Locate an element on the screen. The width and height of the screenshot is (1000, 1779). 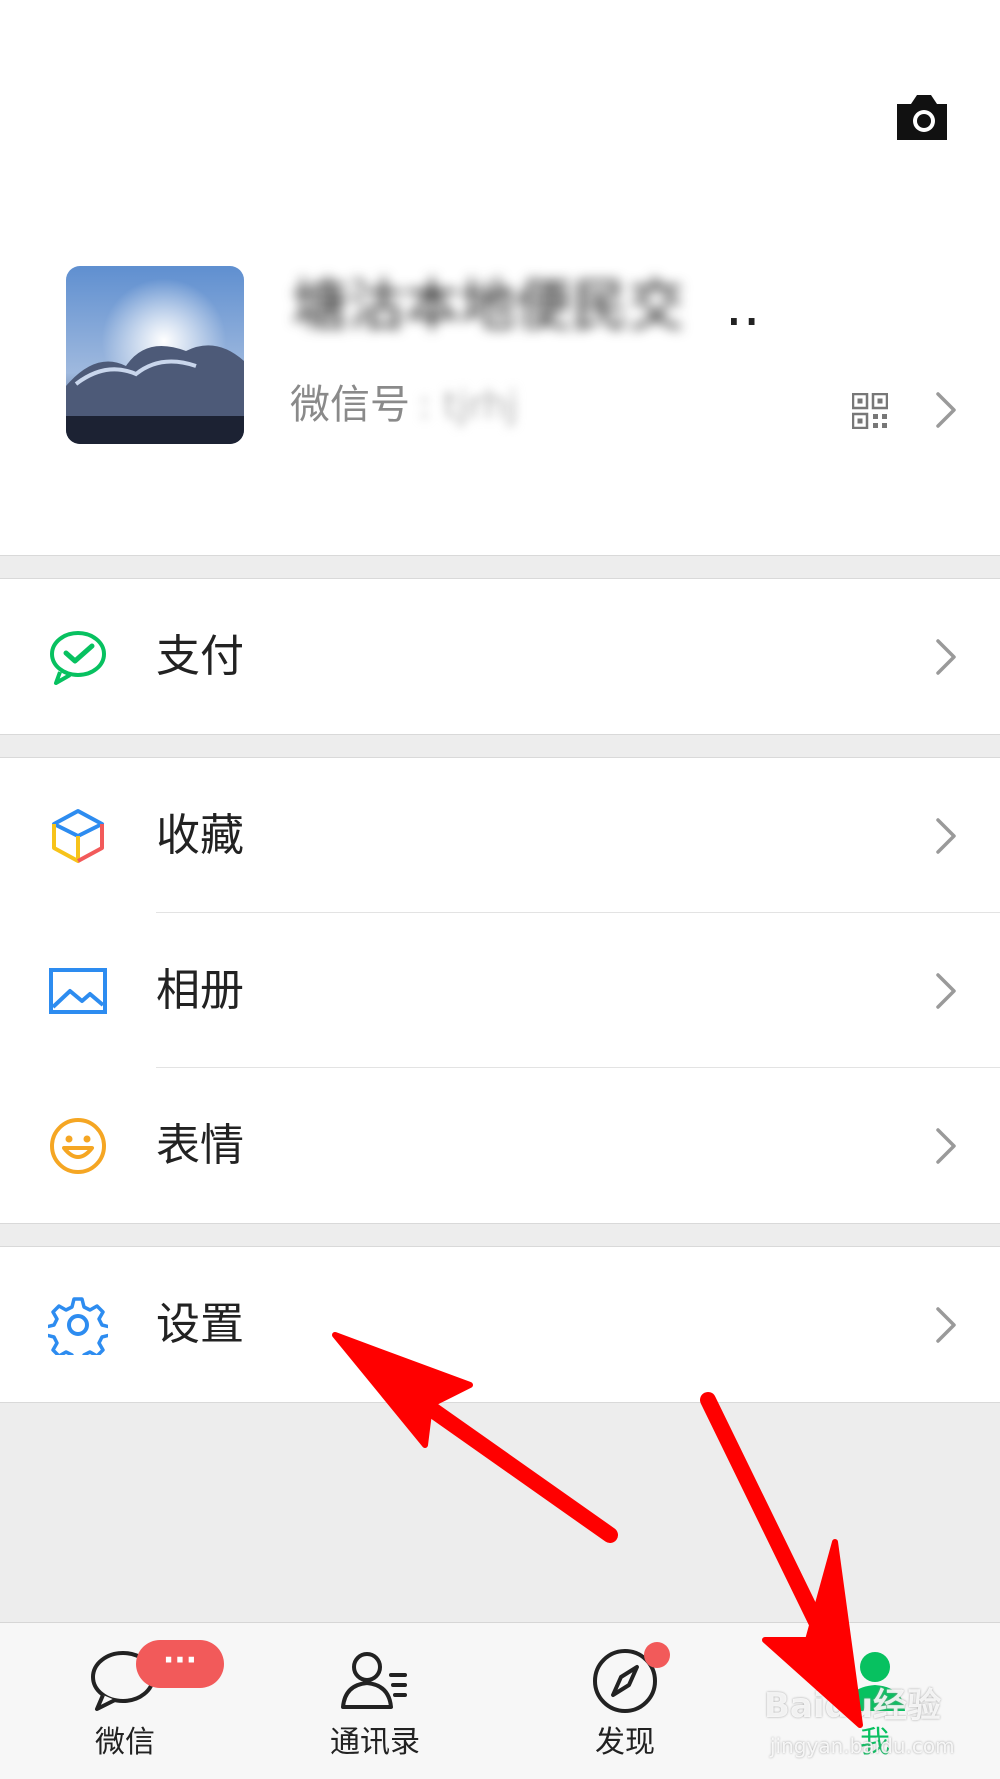
wechat-pay-icon is located at coordinates (78, 658).